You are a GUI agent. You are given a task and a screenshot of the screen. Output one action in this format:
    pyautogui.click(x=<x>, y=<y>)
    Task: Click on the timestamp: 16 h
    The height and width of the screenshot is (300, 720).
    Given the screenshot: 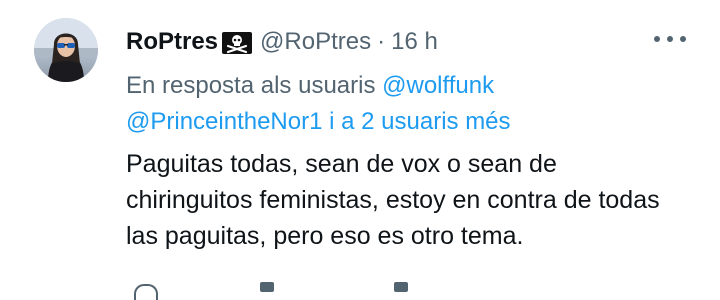 What is the action you would take?
    pyautogui.click(x=414, y=42)
    